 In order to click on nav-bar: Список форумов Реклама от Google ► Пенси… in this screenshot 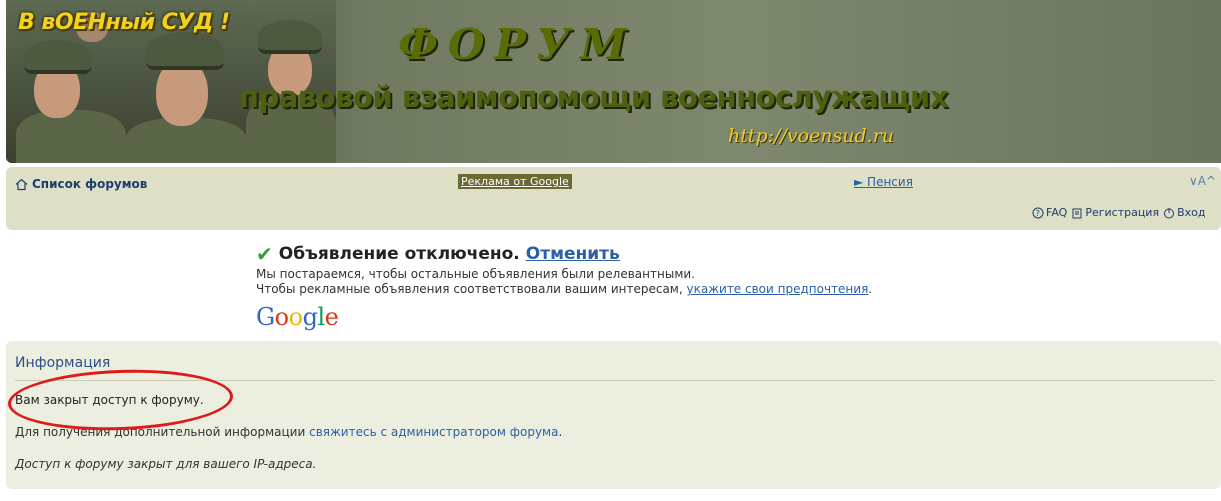, I will do `click(613, 198)`.